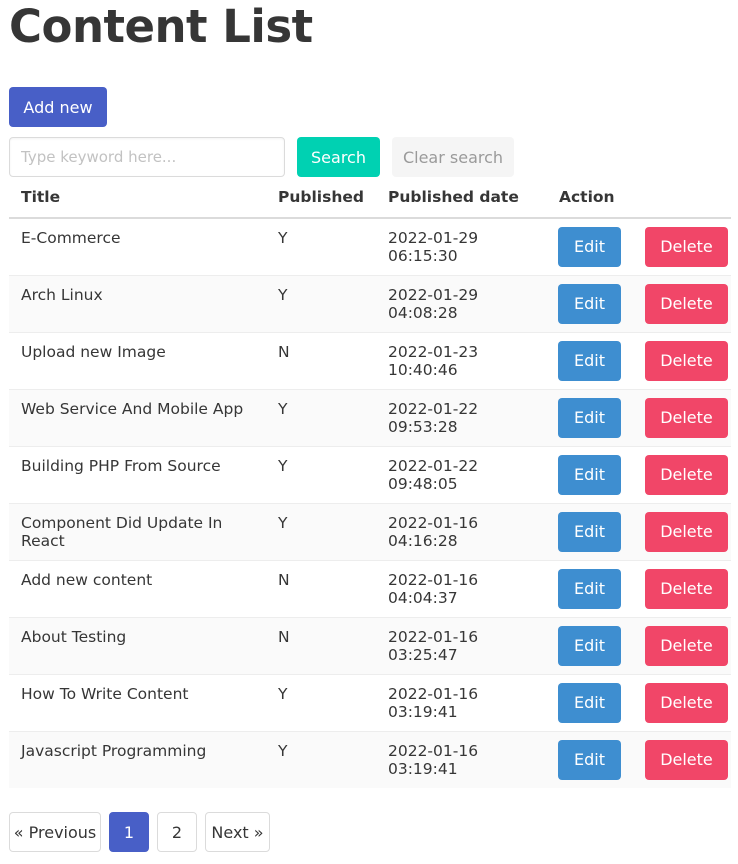  Describe the element at coordinates (237, 832) in the screenshot. I see `next-page-button: Next »` at that location.